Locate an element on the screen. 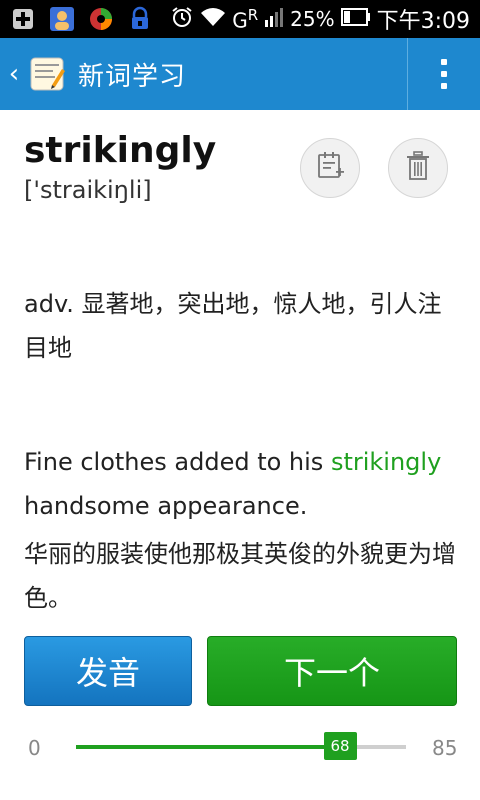  progress-max: 85 is located at coordinates (445, 748).